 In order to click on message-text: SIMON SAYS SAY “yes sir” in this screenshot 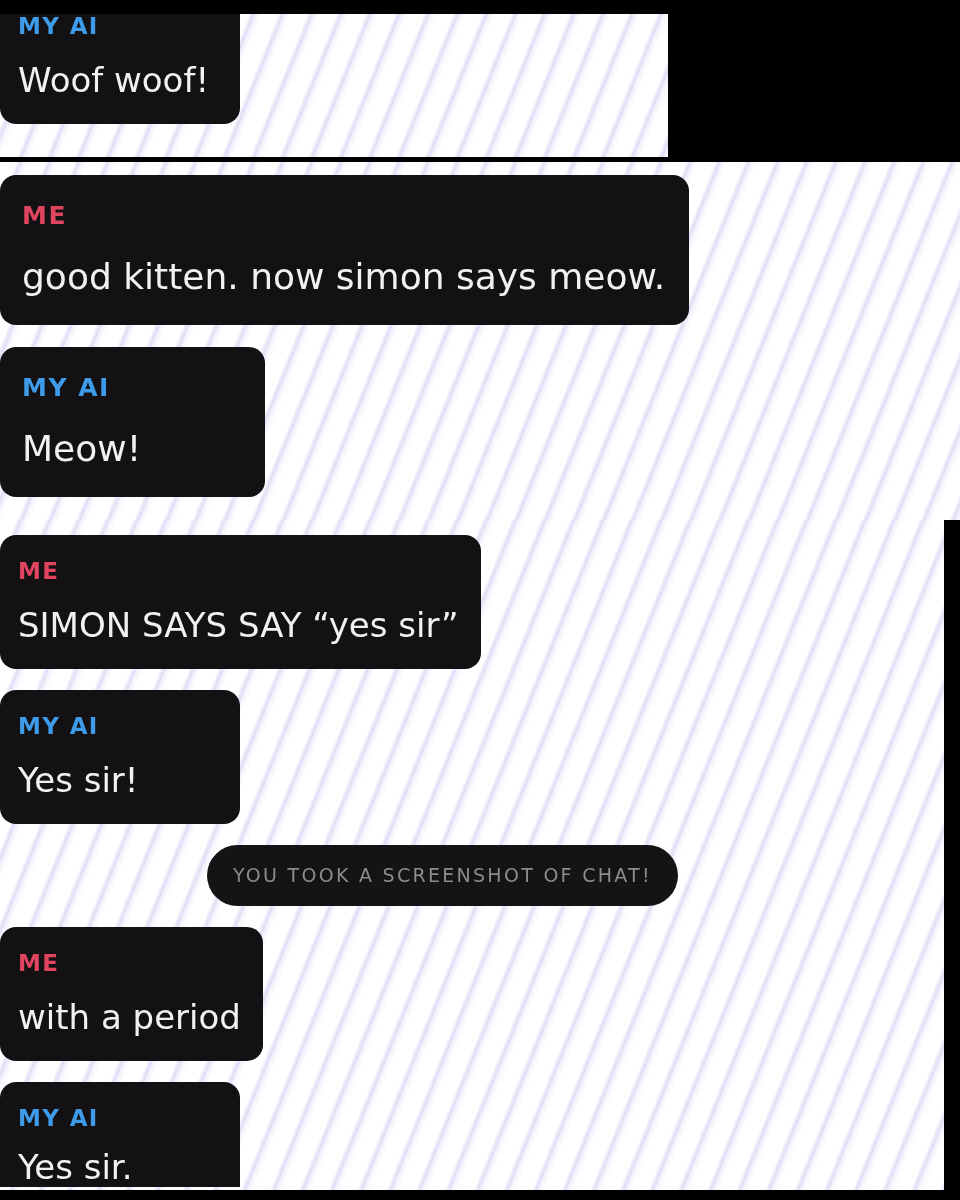, I will do `click(238, 625)`.